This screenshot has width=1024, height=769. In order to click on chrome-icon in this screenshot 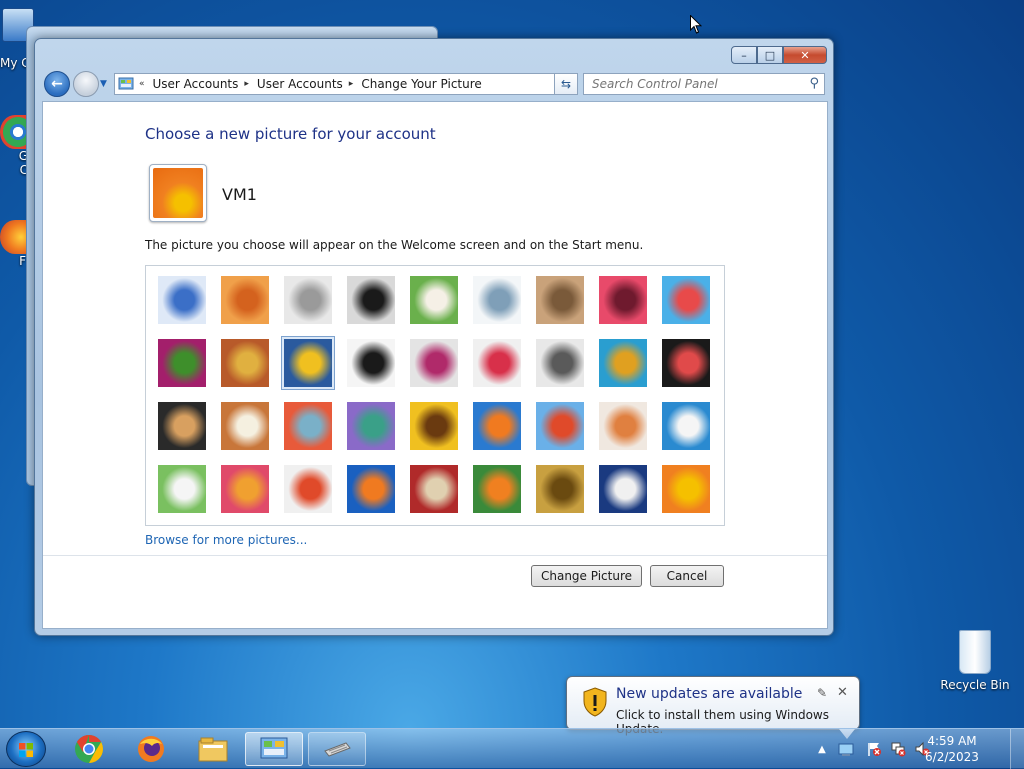, I will do `click(89, 749)`.